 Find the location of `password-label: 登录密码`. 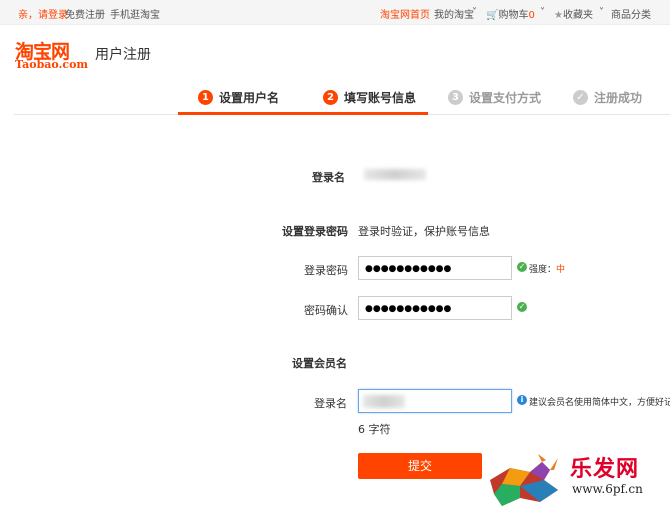

password-label: 登录密码 is located at coordinates (326, 270).